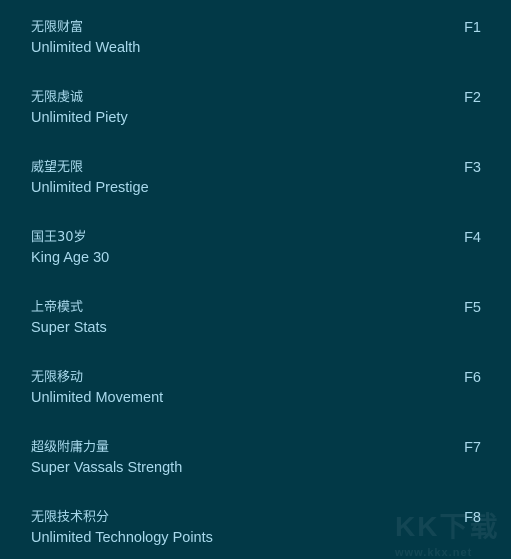  Describe the element at coordinates (70, 258) in the screenshot. I see `cheat-name-en: King Age 30` at that location.